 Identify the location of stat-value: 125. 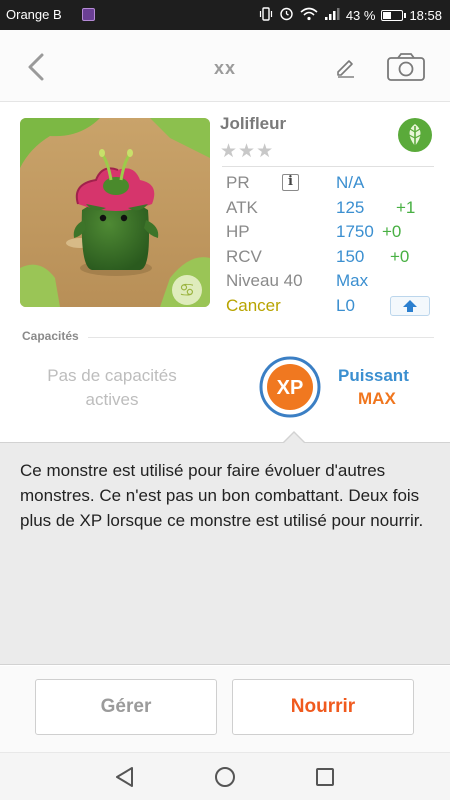
(350, 207).